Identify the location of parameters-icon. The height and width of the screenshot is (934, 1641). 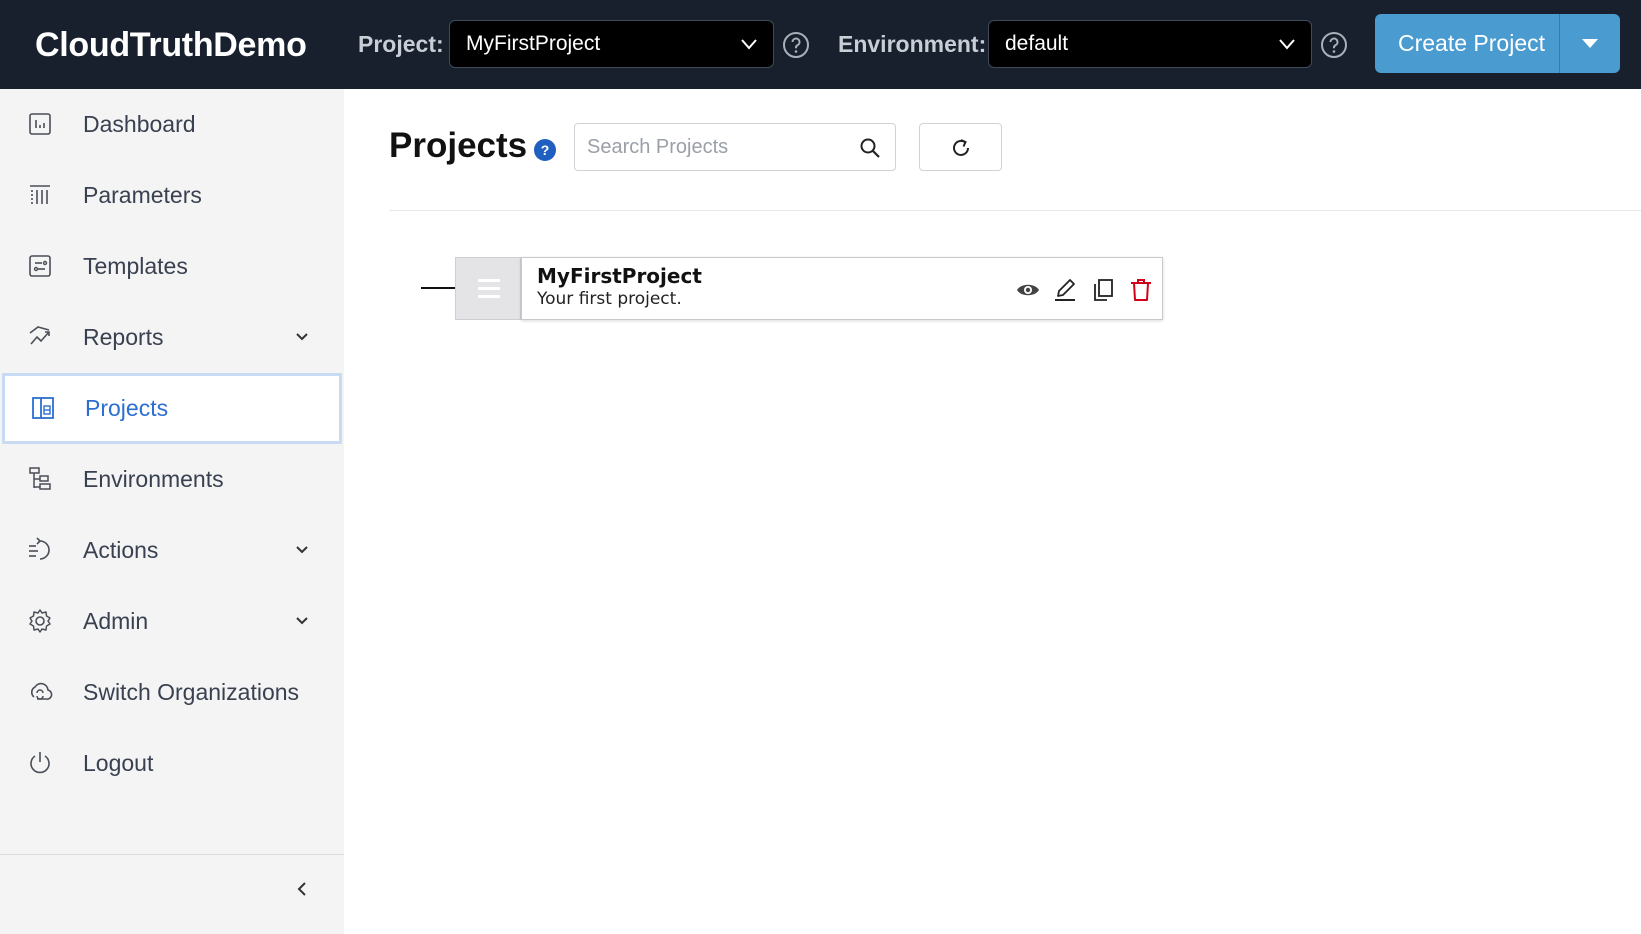
(40, 194).